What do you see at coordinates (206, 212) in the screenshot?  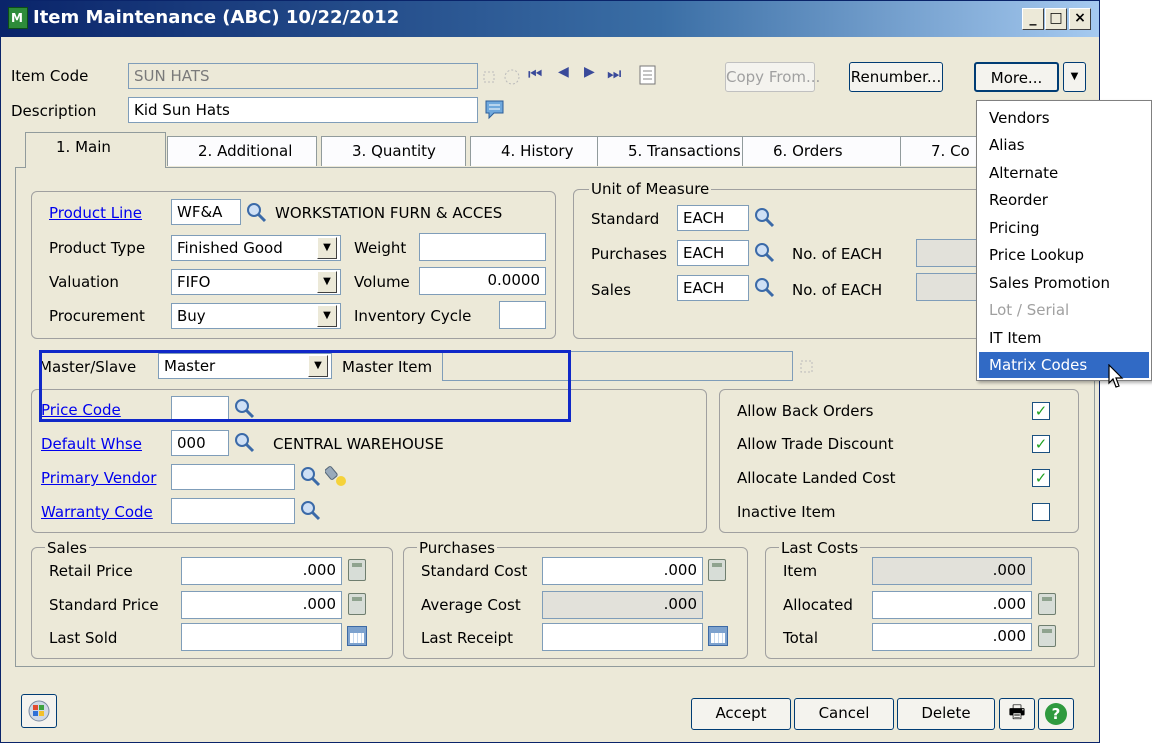 I see `product-line-field: WF&A` at bounding box center [206, 212].